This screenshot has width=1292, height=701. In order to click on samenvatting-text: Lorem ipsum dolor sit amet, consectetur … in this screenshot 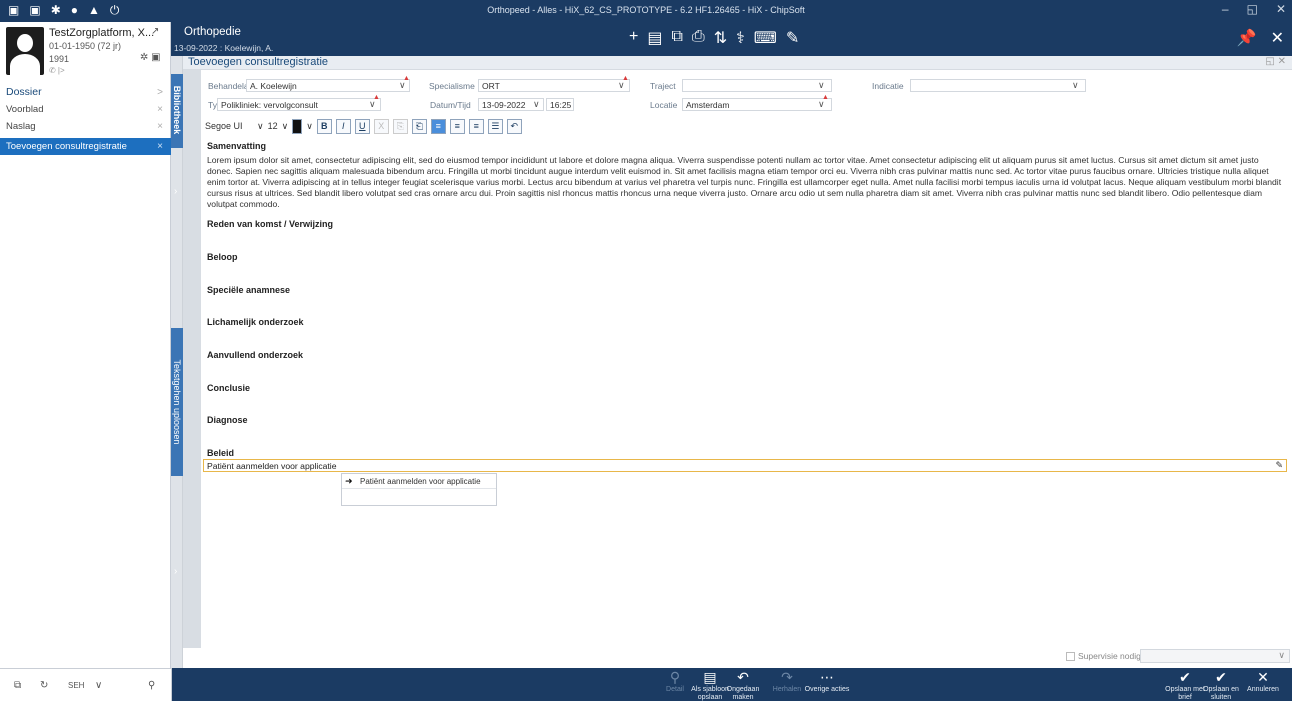, I will do `click(744, 182)`.